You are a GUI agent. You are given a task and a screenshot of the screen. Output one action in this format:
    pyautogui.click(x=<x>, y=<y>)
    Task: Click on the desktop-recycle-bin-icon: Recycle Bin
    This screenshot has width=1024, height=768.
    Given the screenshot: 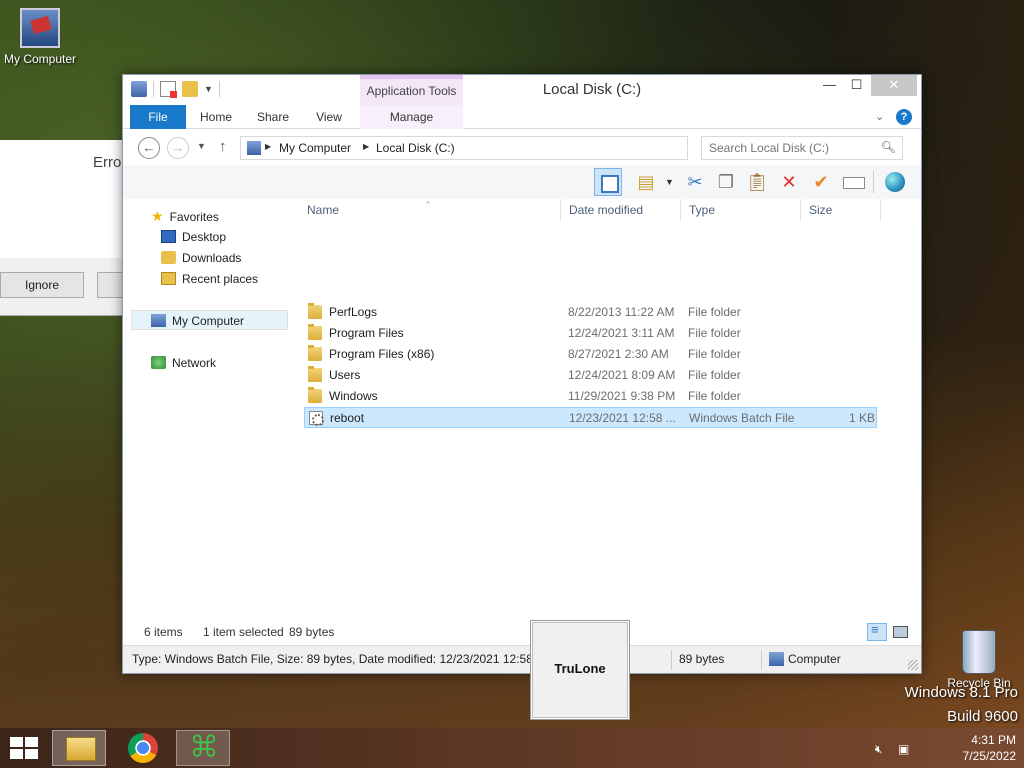 What is the action you would take?
    pyautogui.click(x=979, y=660)
    